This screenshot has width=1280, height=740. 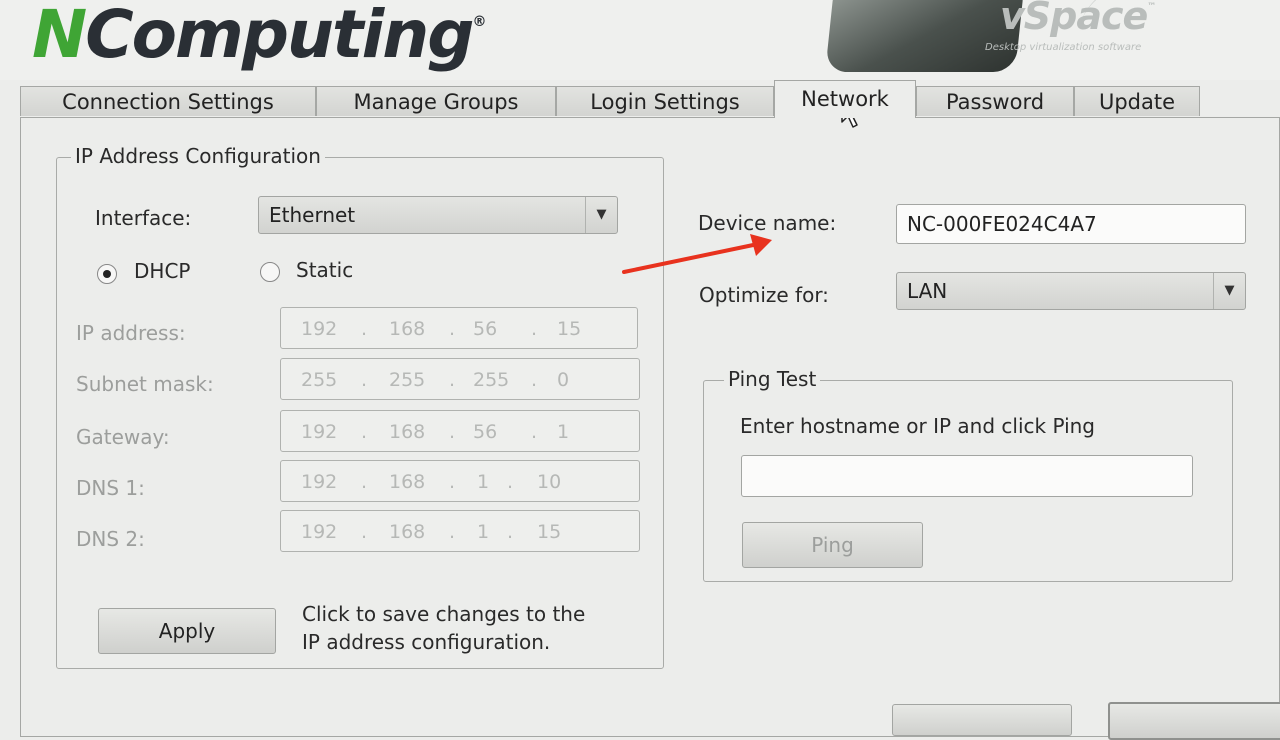 What do you see at coordinates (460, 379) in the screenshot?
I see `subnet-mask-field: 255 . 255 . 255 . 0` at bounding box center [460, 379].